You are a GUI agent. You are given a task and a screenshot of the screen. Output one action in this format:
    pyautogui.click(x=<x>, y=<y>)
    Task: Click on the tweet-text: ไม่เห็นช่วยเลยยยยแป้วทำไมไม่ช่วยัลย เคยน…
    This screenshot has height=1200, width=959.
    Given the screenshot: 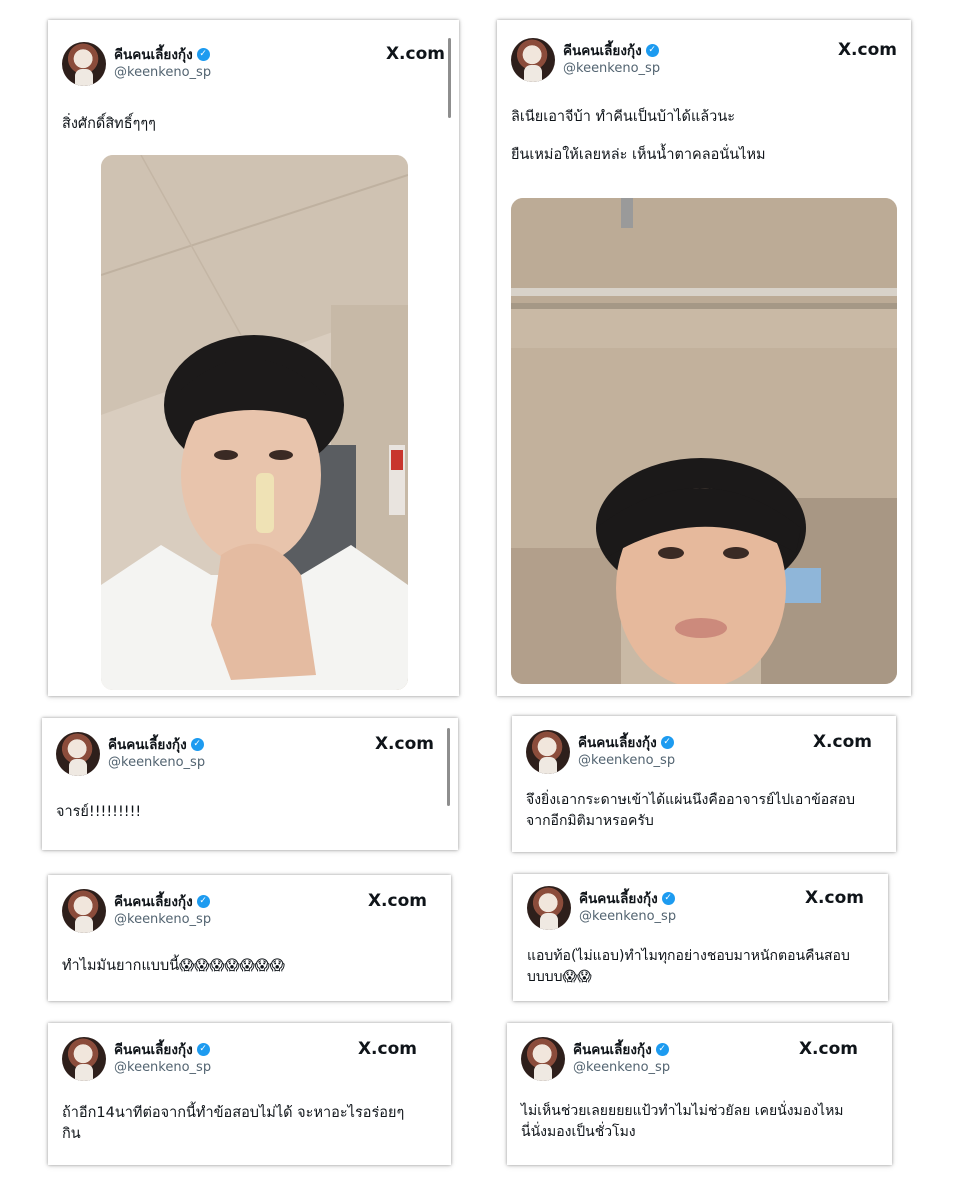 What is the action you would take?
    pyautogui.click(x=699, y=1122)
    